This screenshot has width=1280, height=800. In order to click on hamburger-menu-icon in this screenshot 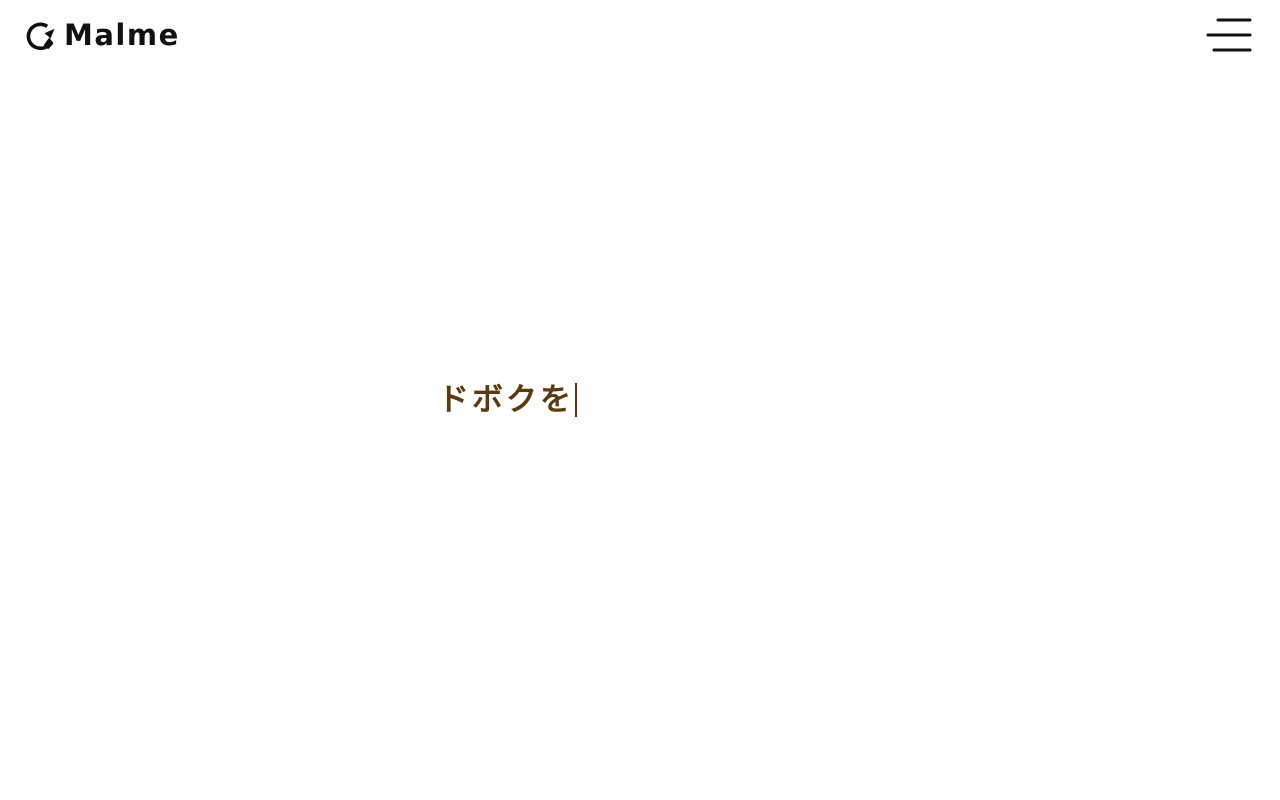, I will do `click(1229, 35)`.